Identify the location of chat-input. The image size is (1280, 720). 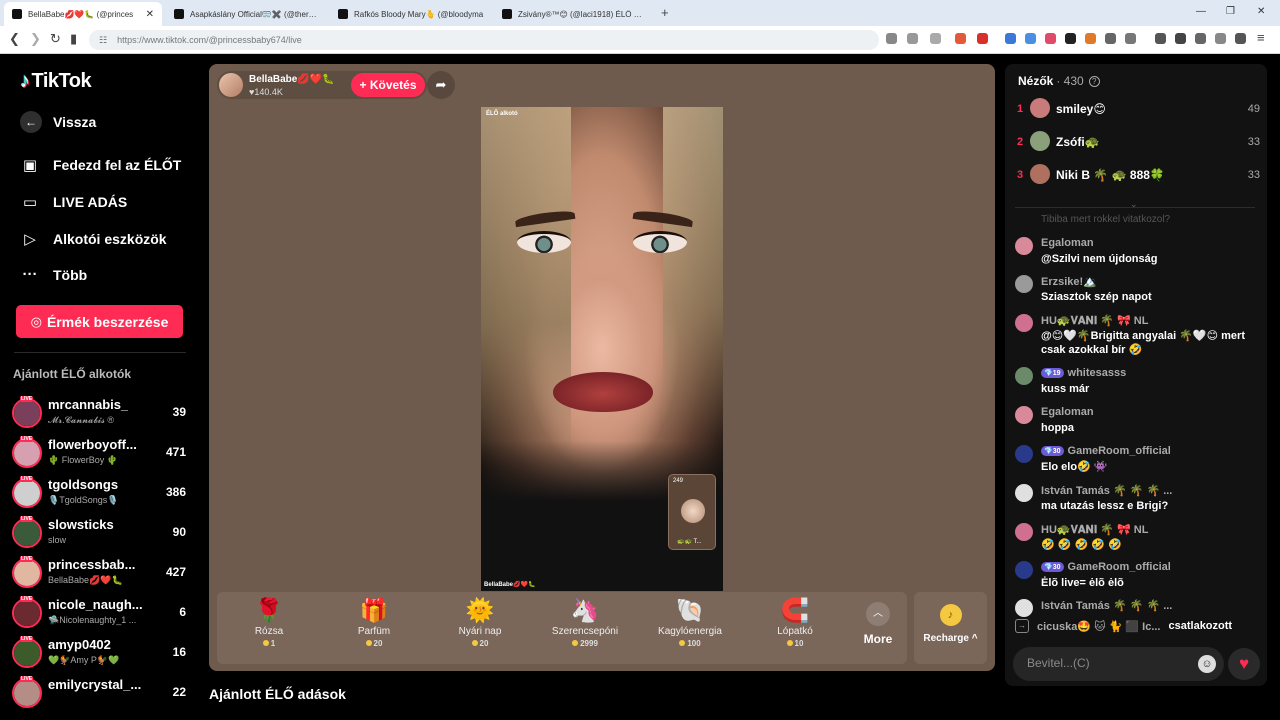
(1107, 663).